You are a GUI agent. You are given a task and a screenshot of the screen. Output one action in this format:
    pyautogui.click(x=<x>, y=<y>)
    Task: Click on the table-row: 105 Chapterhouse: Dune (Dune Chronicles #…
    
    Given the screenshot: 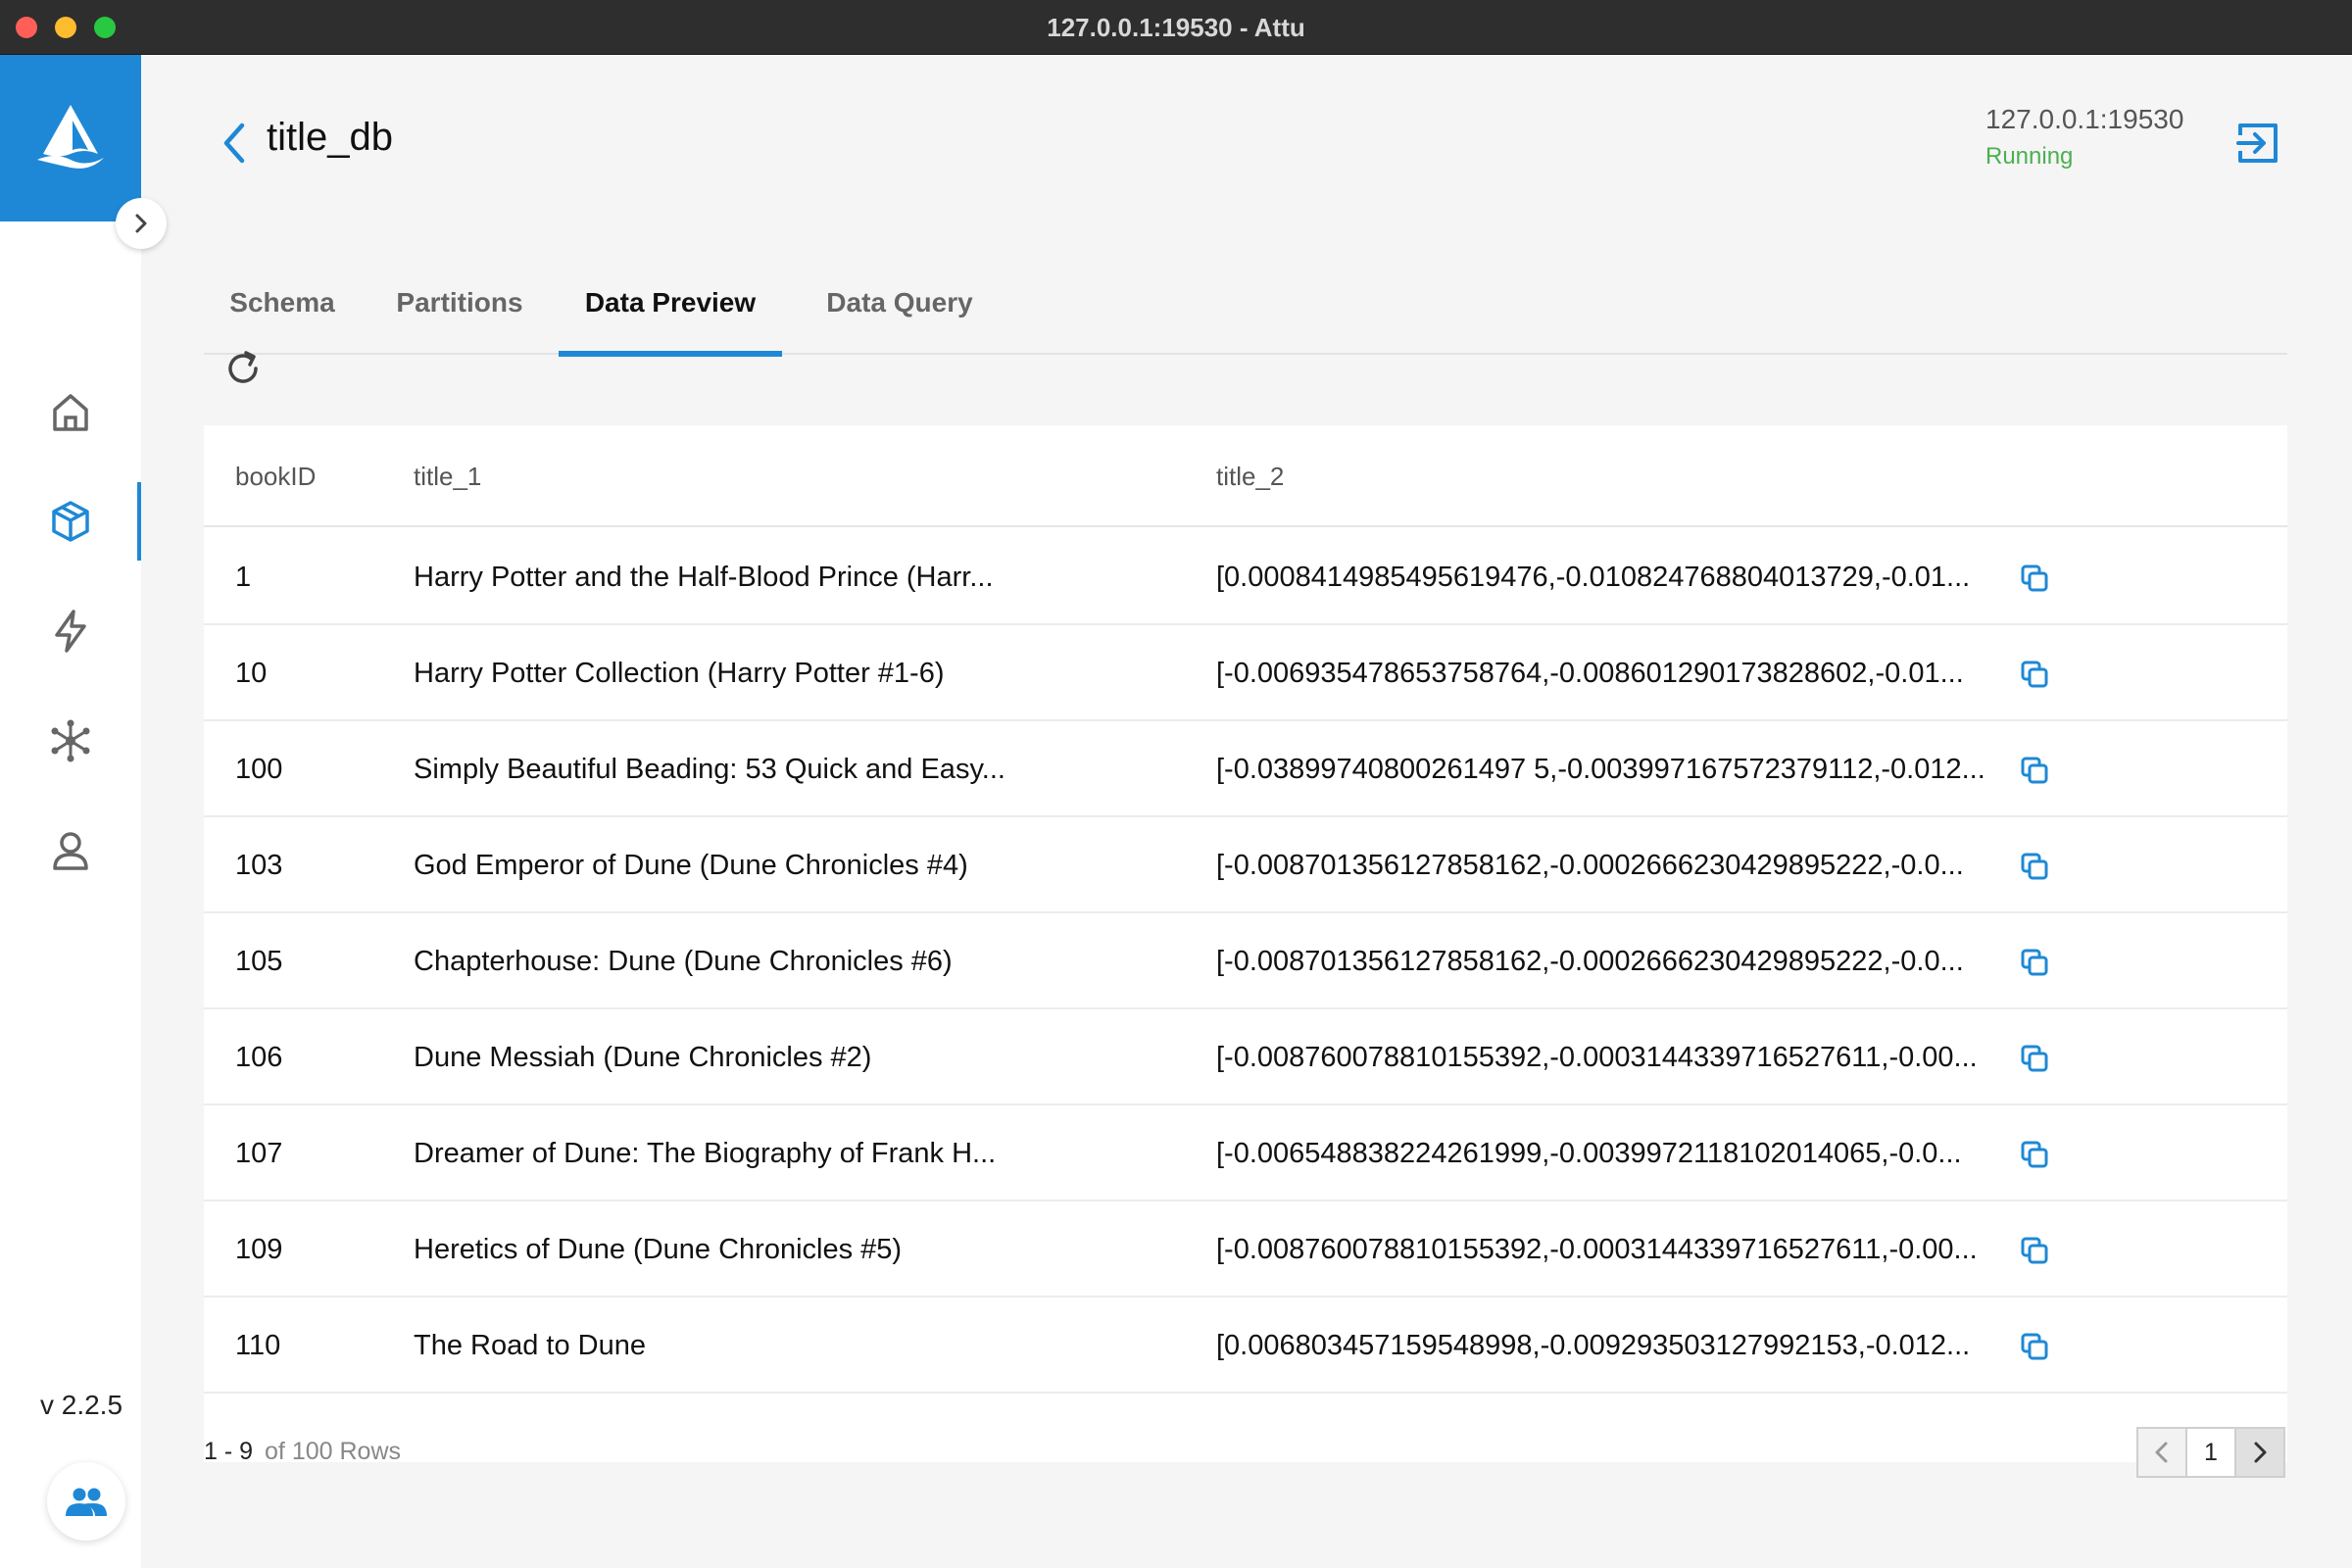 What is the action you would take?
    pyautogui.click(x=1245, y=961)
    